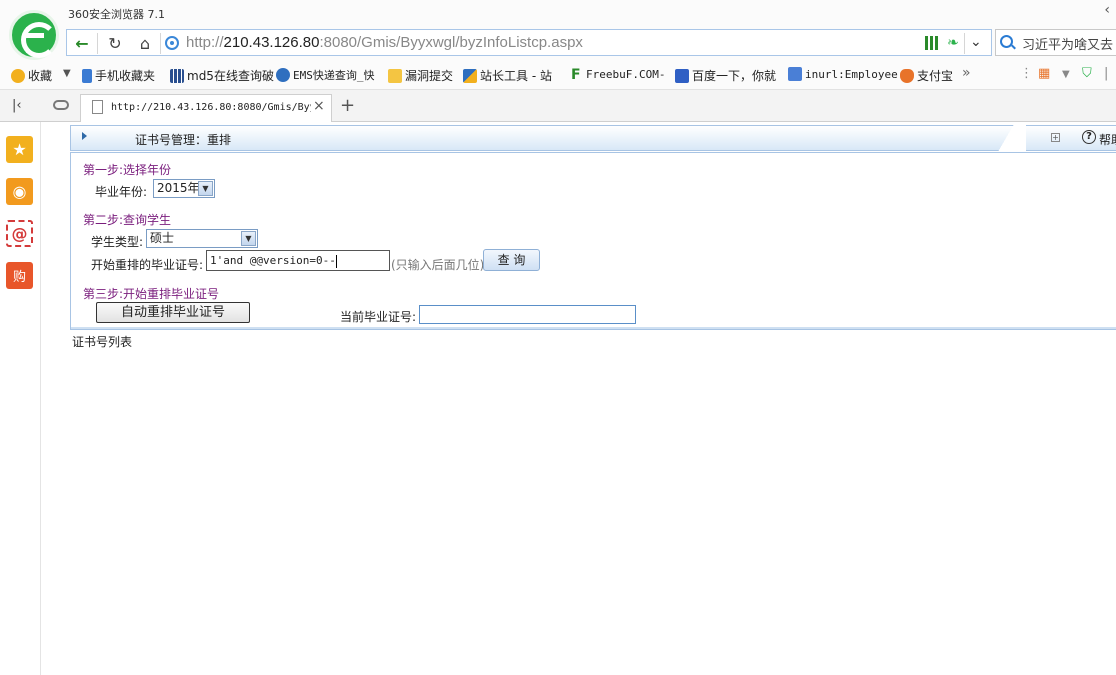  I want to click on step3-title: 第三步:开始重排毕业证号, so click(151, 294).